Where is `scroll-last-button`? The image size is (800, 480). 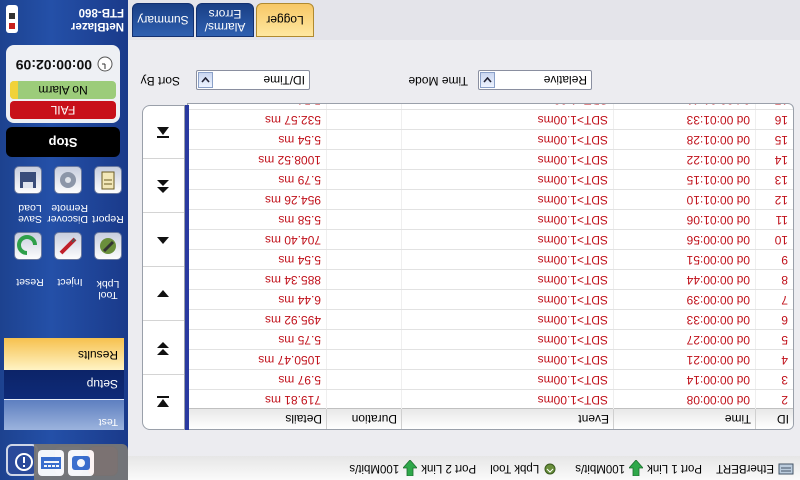
scroll-last-button is located at coordinates (163, 401).